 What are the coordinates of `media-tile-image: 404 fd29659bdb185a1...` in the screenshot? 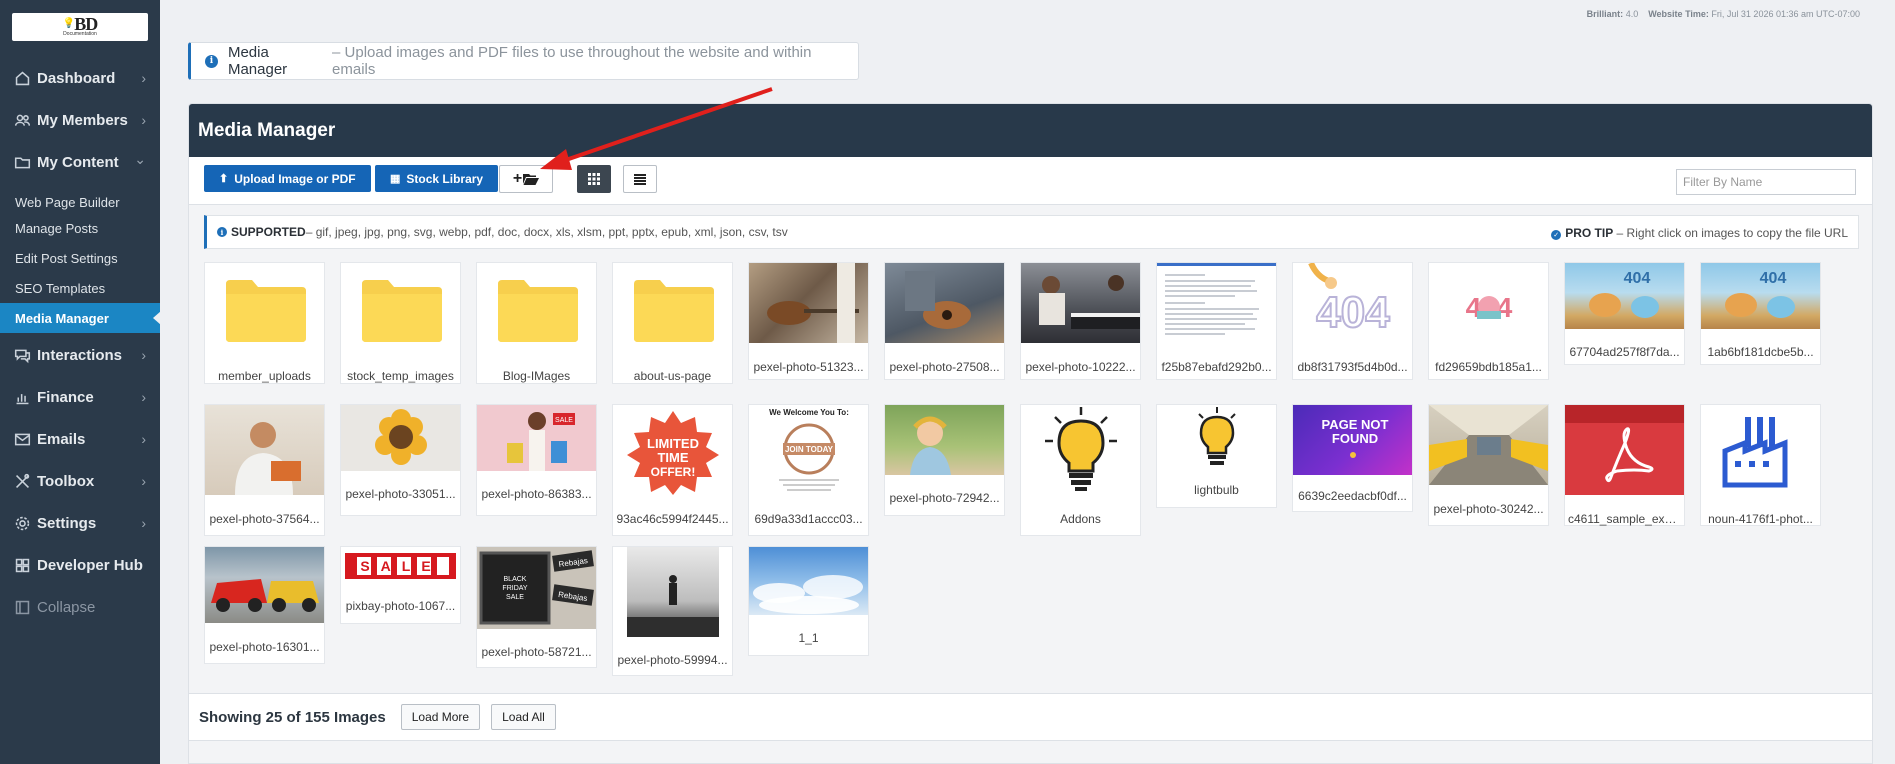 It's located at (1488, 321).